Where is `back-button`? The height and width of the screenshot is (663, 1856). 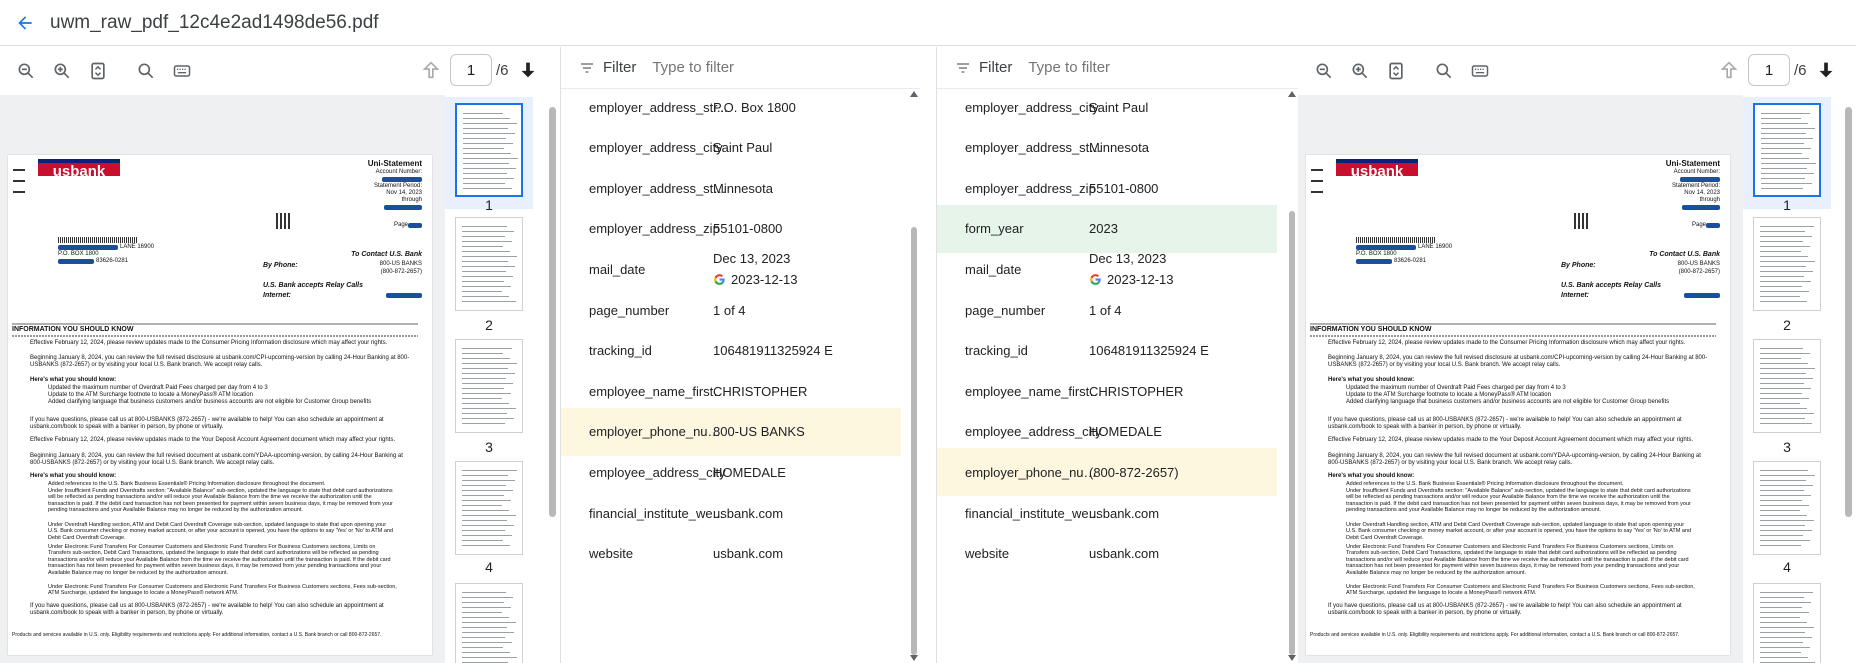
back-button is located at coordinates (25, 23).